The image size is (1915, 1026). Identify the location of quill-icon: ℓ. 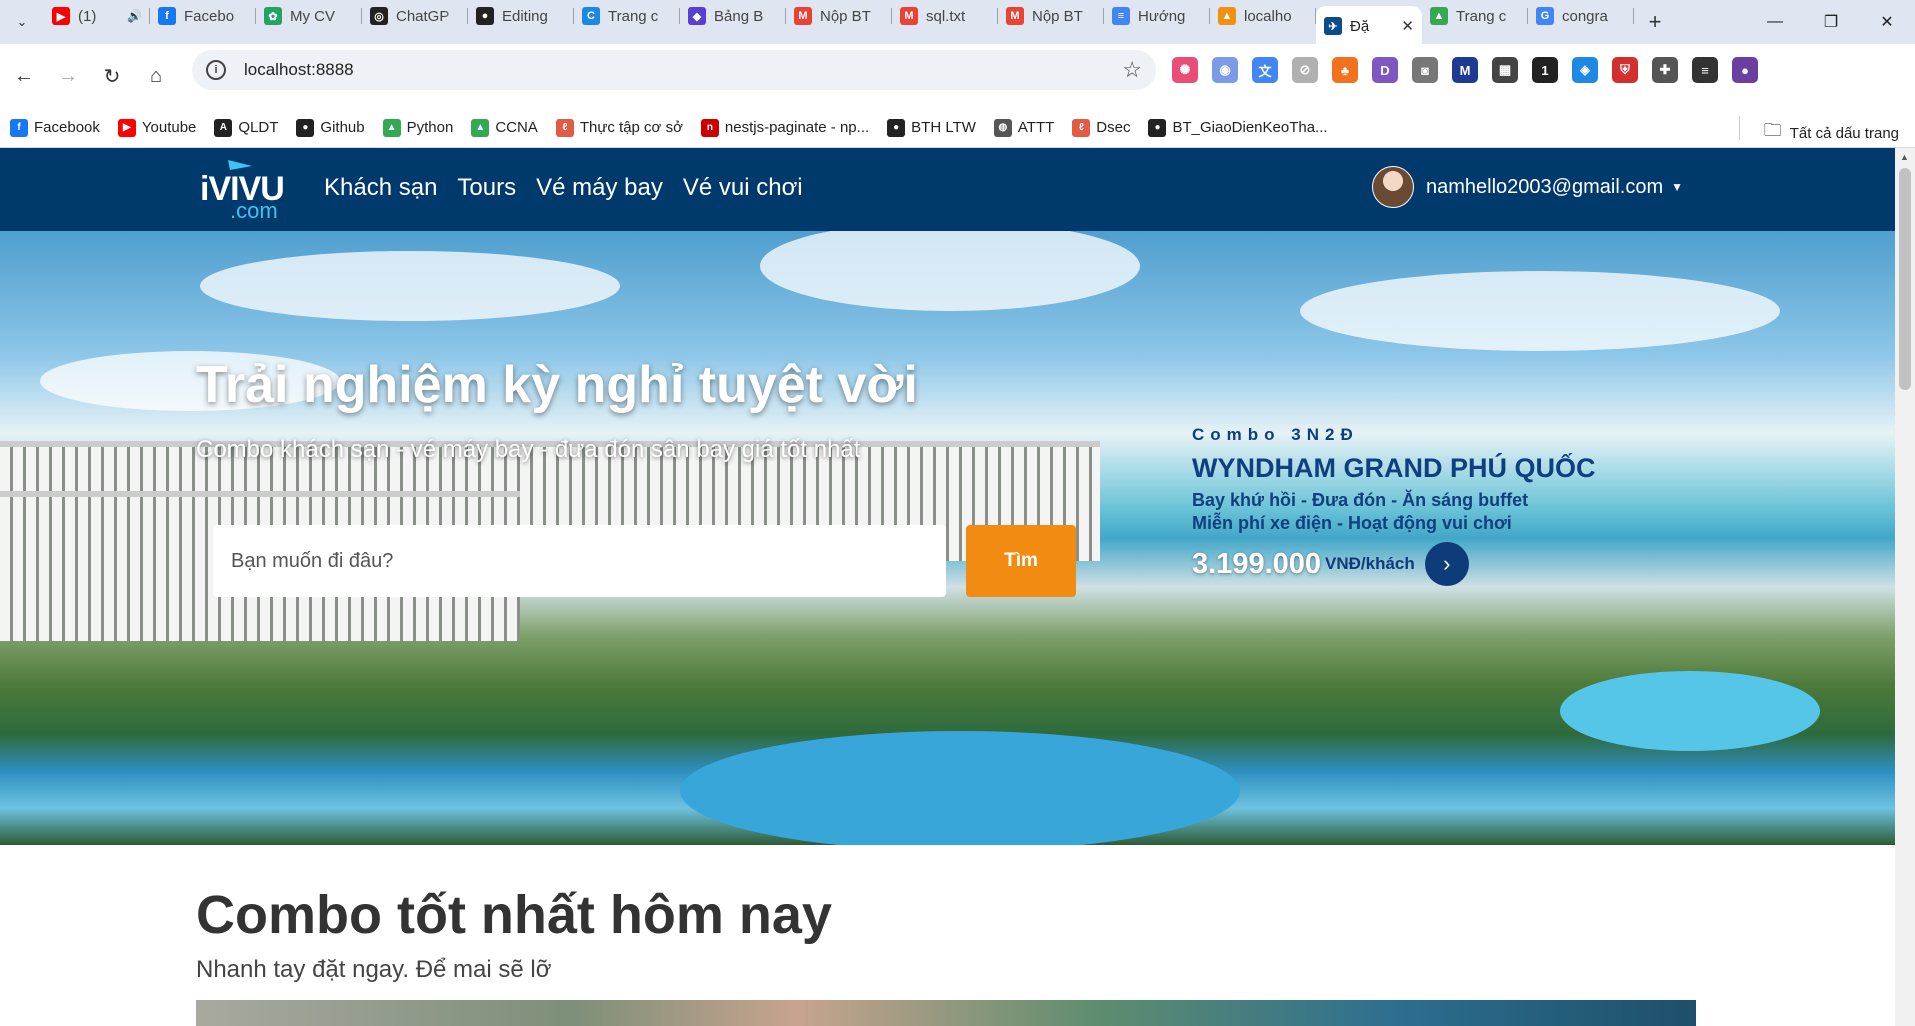
(1081, 127).